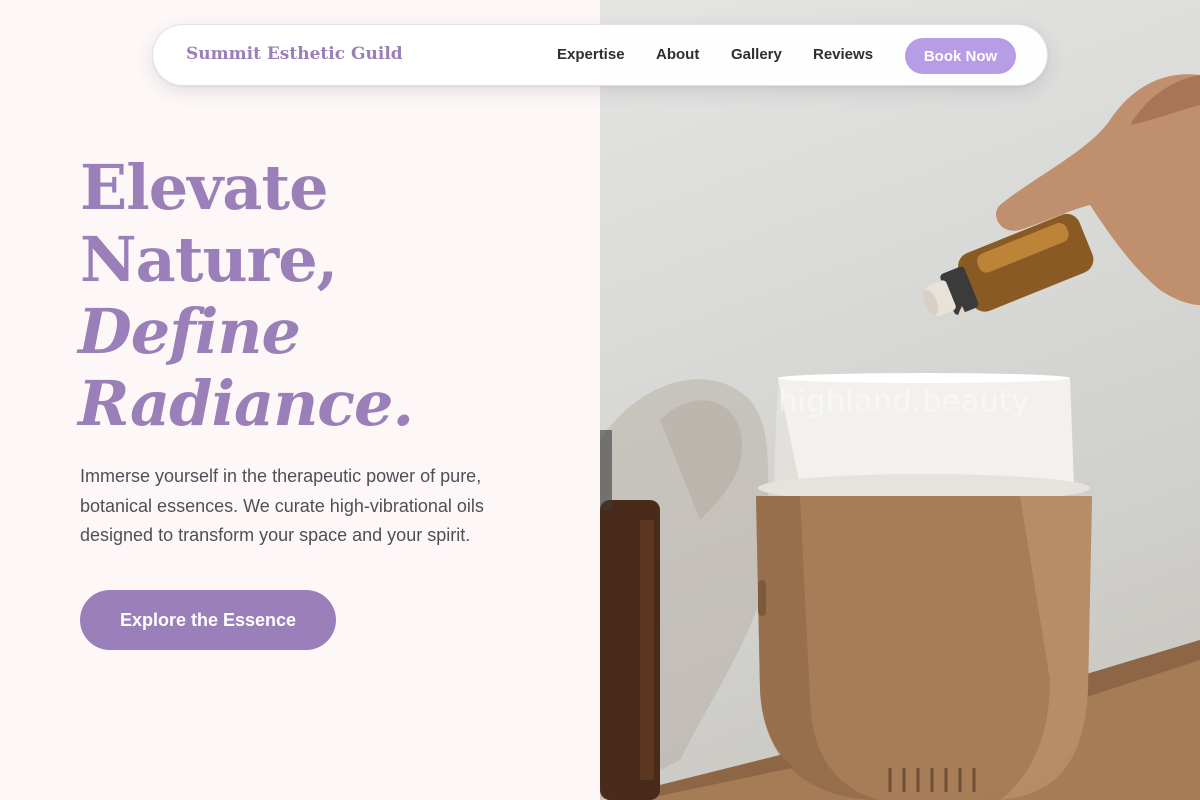  I want to click on book-now-button: Book Now, so click(960, 56).